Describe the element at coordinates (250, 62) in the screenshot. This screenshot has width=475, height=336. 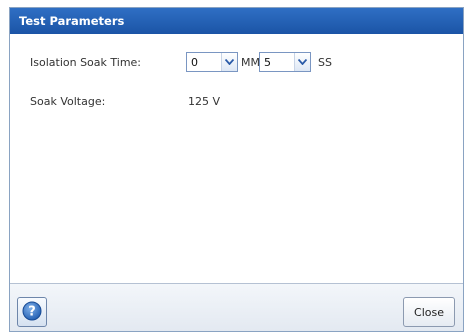
I see `minutes-unit: MM` at that location.